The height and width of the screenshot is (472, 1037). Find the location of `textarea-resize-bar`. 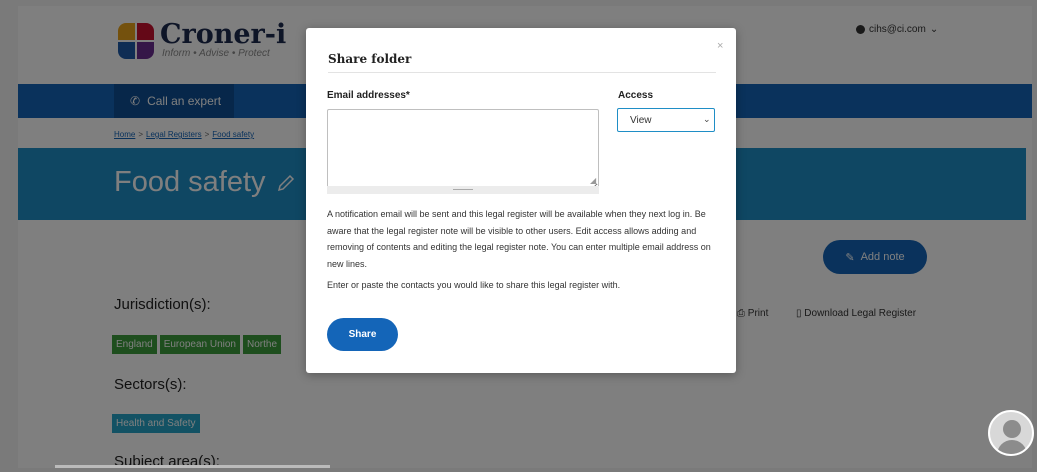

textarea-resize-bar is located at coordinates (463, 190).